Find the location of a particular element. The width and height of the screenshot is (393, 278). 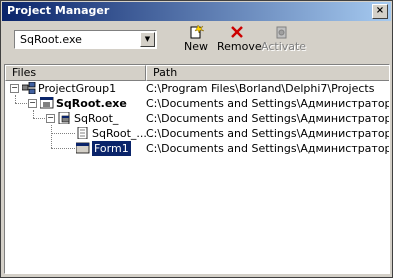

column-header-files: Files is located at coordinates (75, 73).